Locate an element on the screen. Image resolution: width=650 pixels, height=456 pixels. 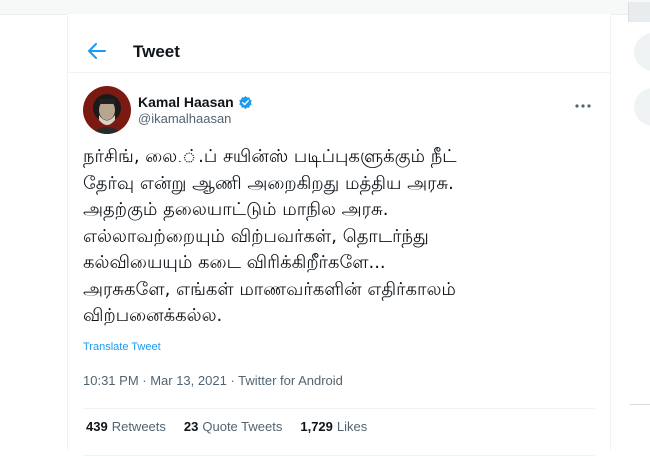
retweets-count: 439 is located at coordinates (97, 426).